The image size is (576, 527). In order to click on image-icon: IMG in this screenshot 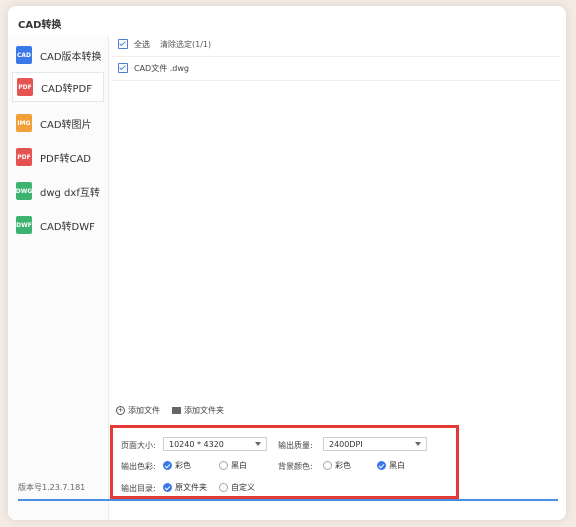, I will do `click(24, 123)`.